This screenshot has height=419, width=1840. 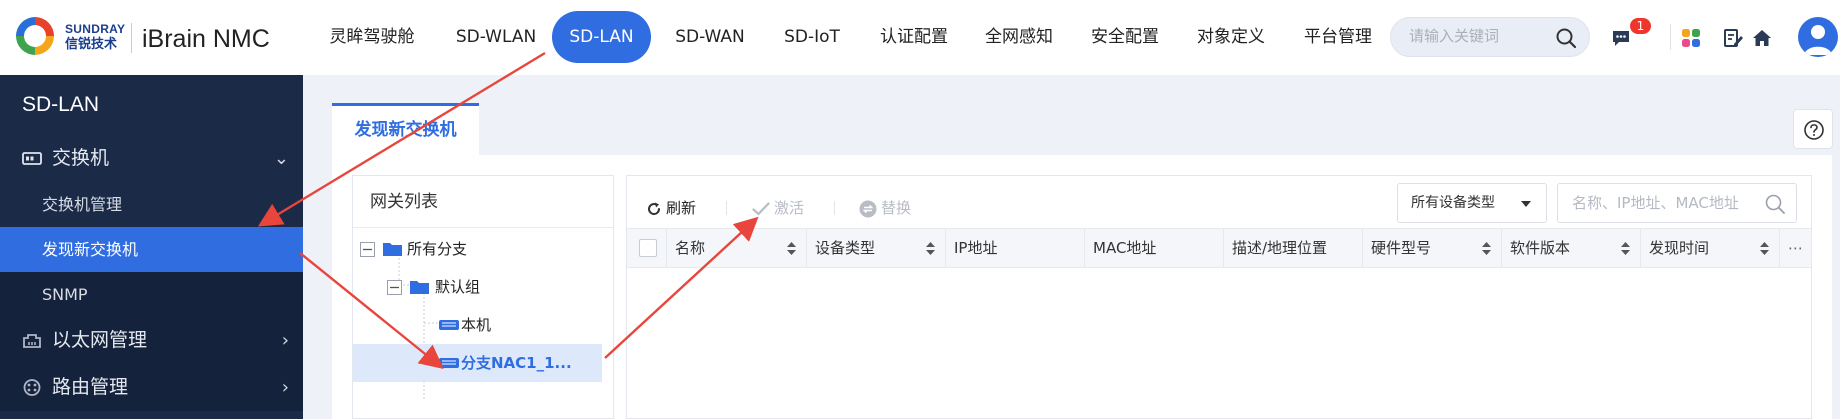 I want to click on brand-cn: 信锐技术, so click(x=91, y=44).